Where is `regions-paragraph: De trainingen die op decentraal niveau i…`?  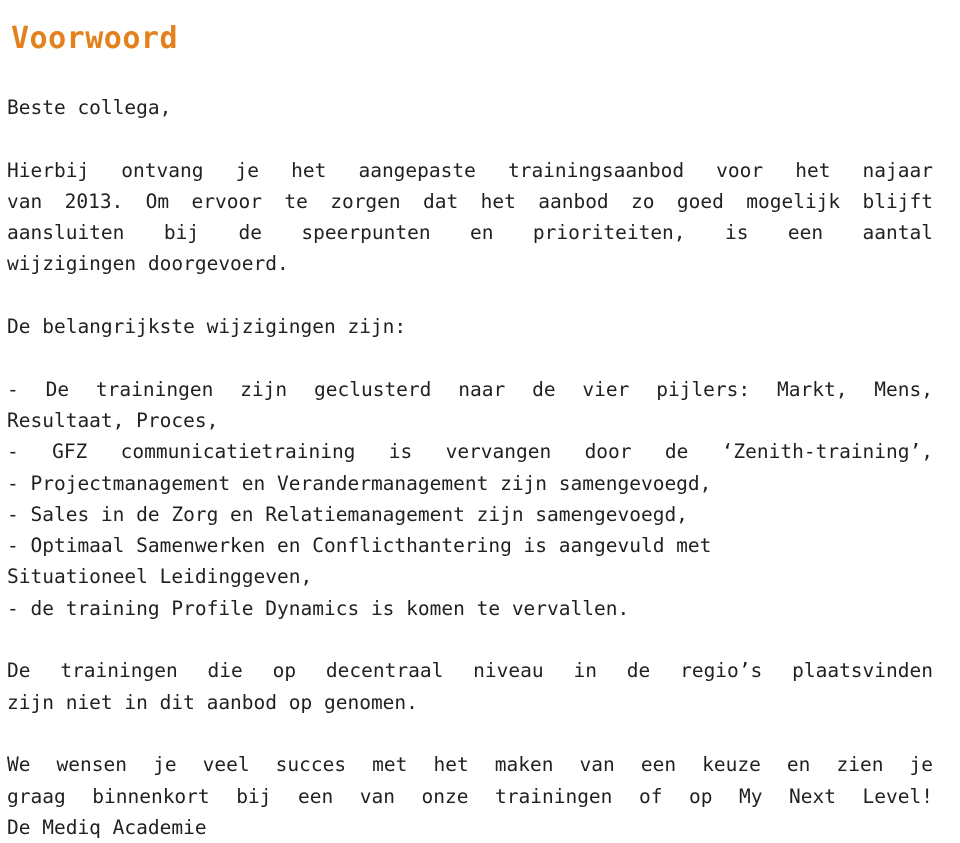 regions-paragraph: De trainingen die op decentraal niveau i… is located at coordinates (470, 686).